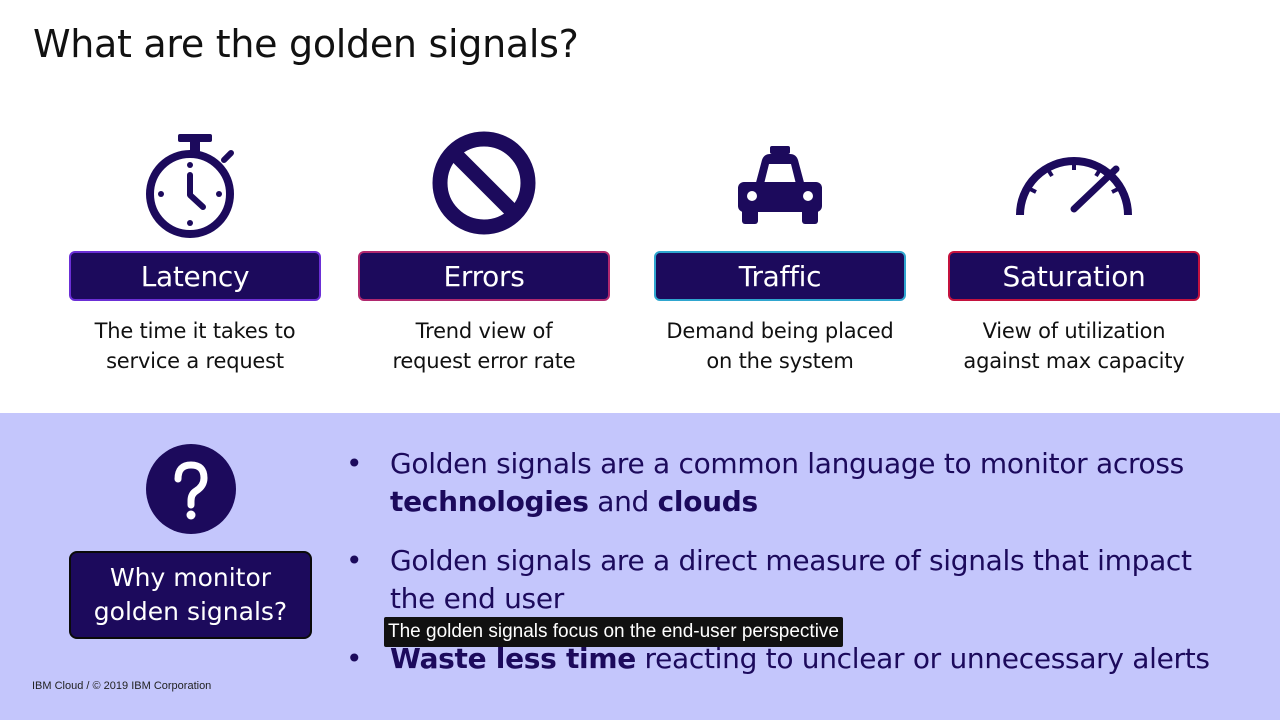 This screenshot has width=1280, height=720. What do you see at coordinates (122, 686) in the screenshot?
I see `footer-copyright: IBM Cloud / © 2019 IBM Corporation` at bounding box center [122, 686].